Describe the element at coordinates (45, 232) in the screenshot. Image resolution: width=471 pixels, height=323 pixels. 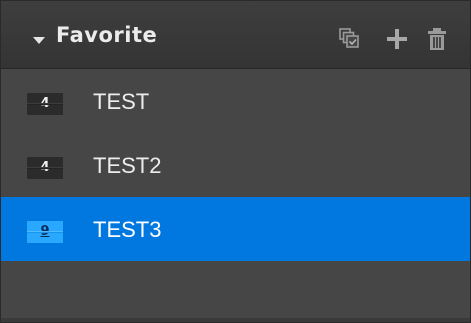
I see `channel-badge: 9` at that location.